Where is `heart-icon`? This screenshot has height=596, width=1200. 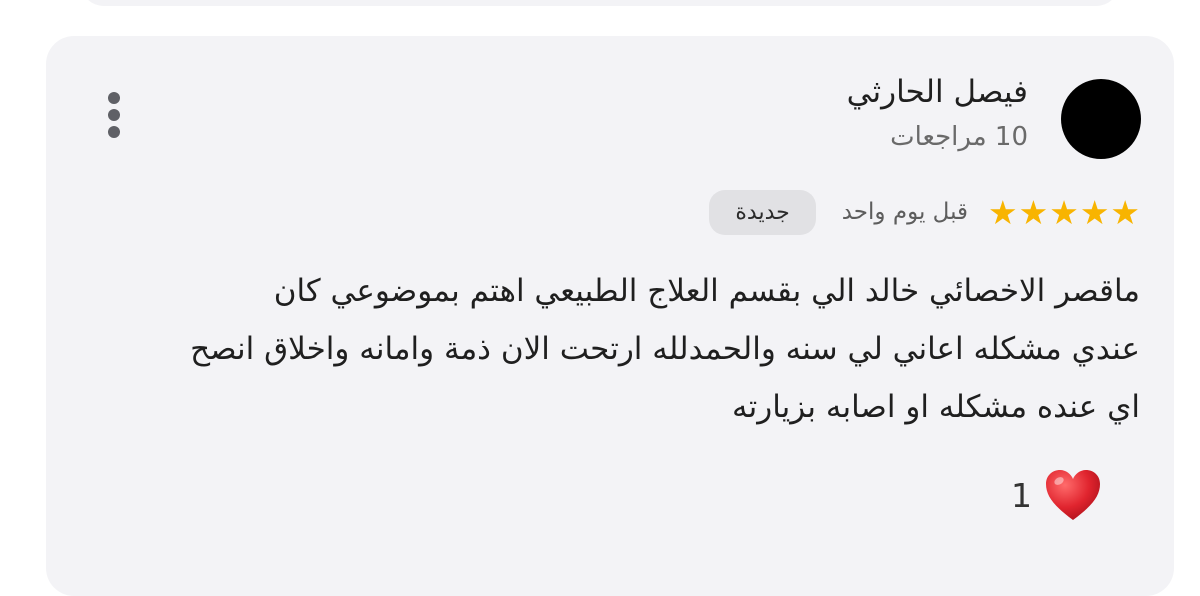 heart-icon is located at coordinates (1073, 495).